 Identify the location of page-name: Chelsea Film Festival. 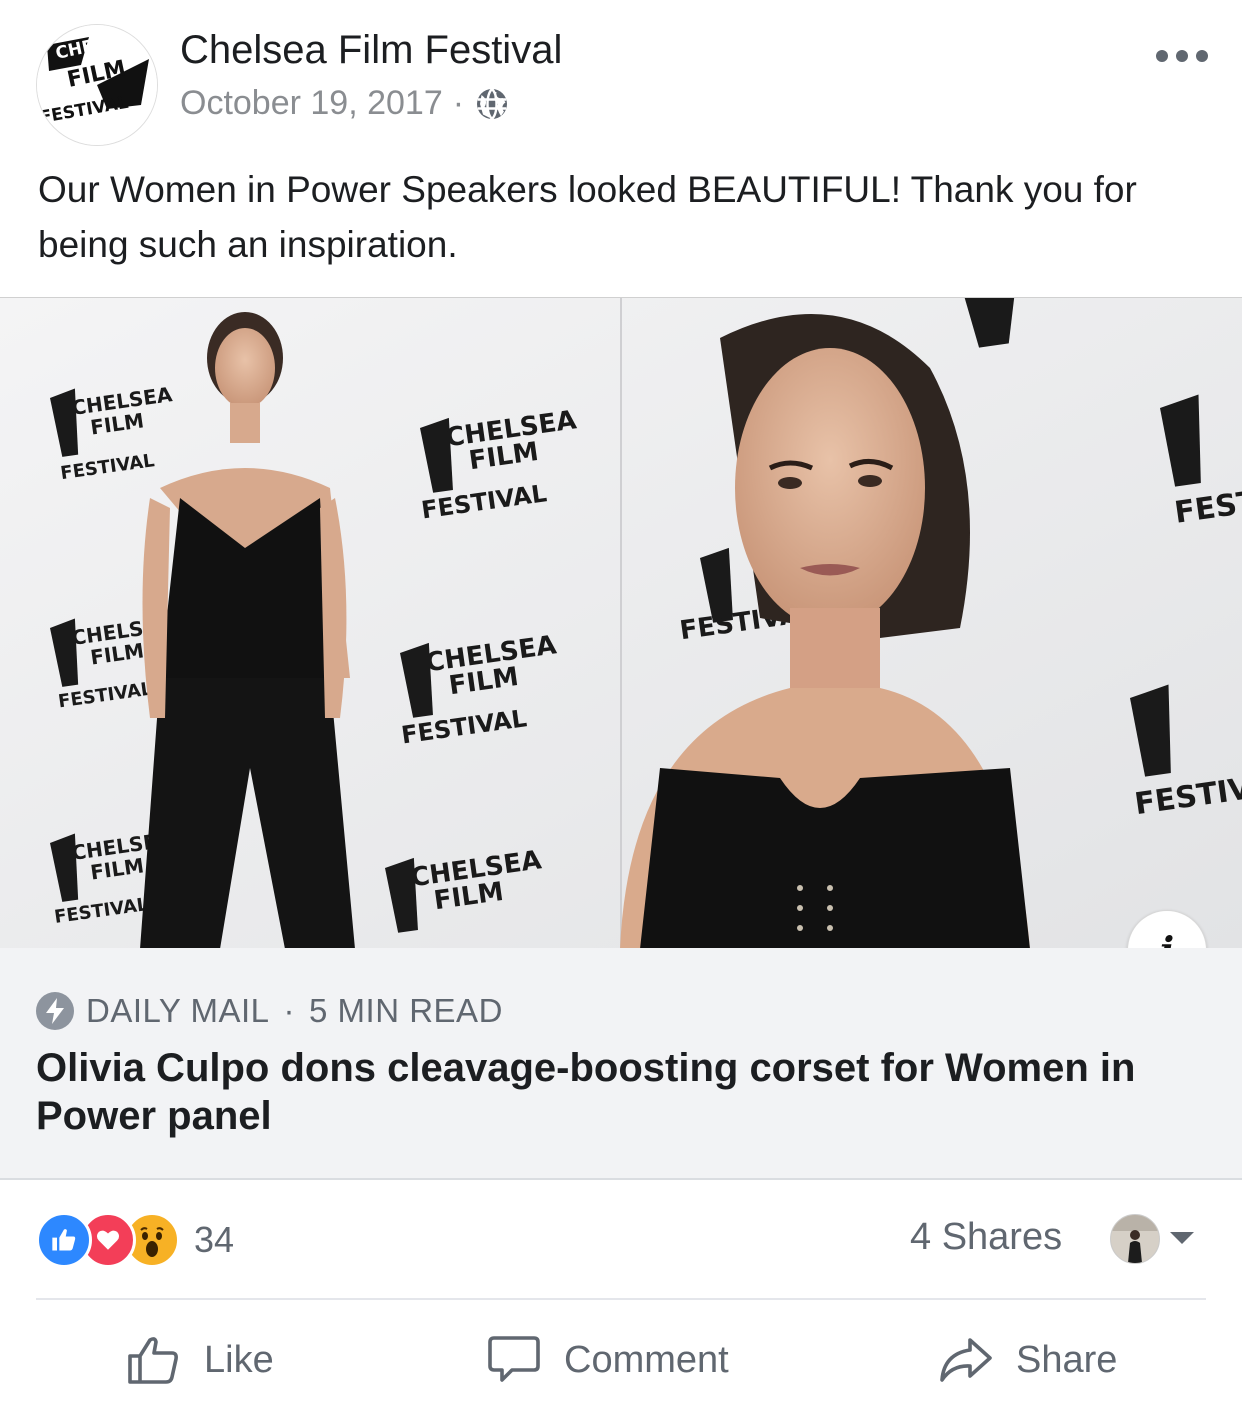
(371, 50).